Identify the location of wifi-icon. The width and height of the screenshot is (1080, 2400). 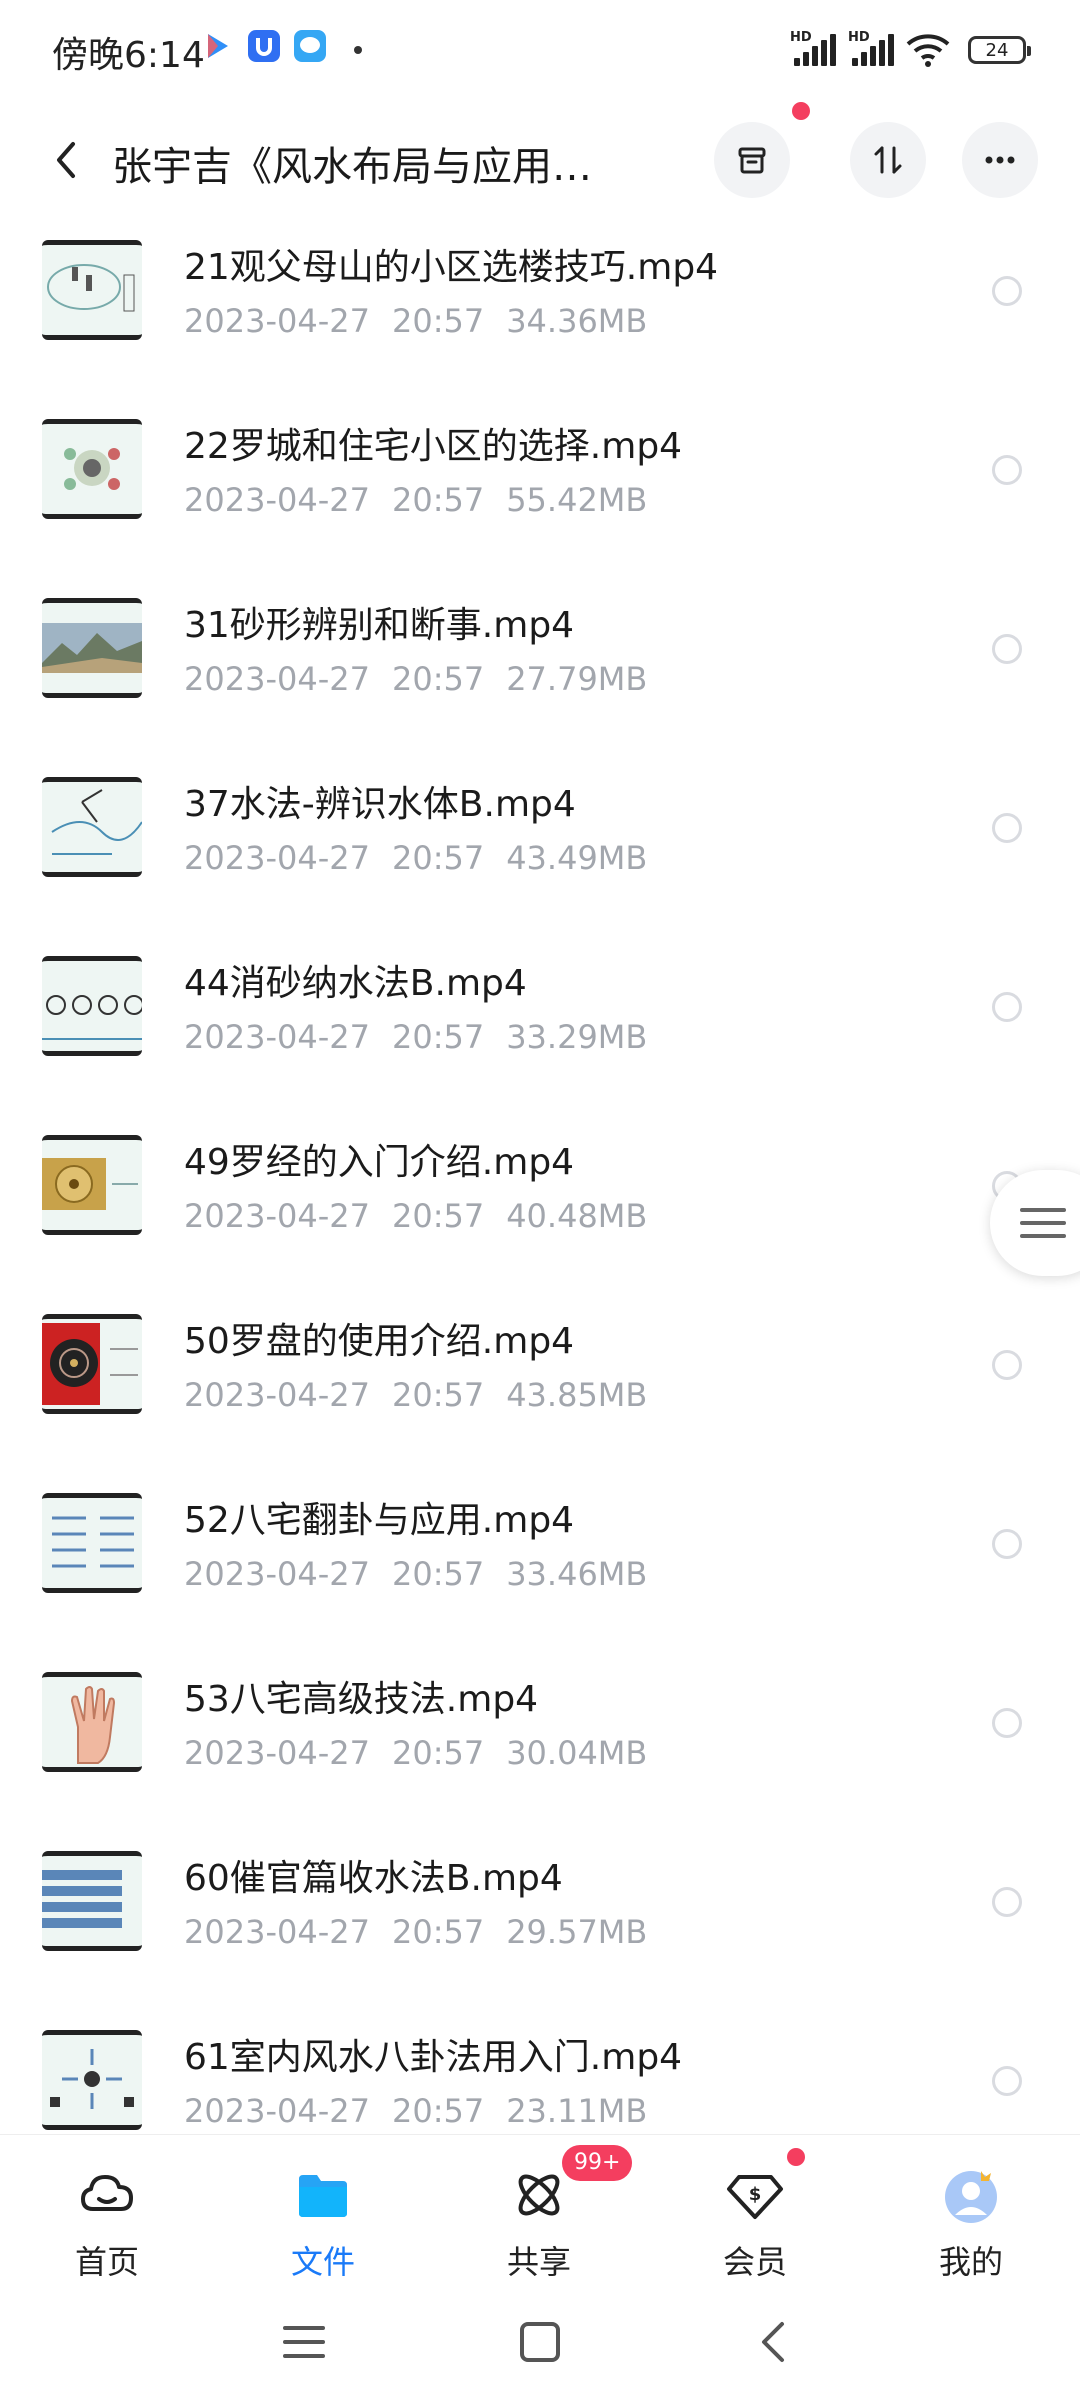
(928, 50).